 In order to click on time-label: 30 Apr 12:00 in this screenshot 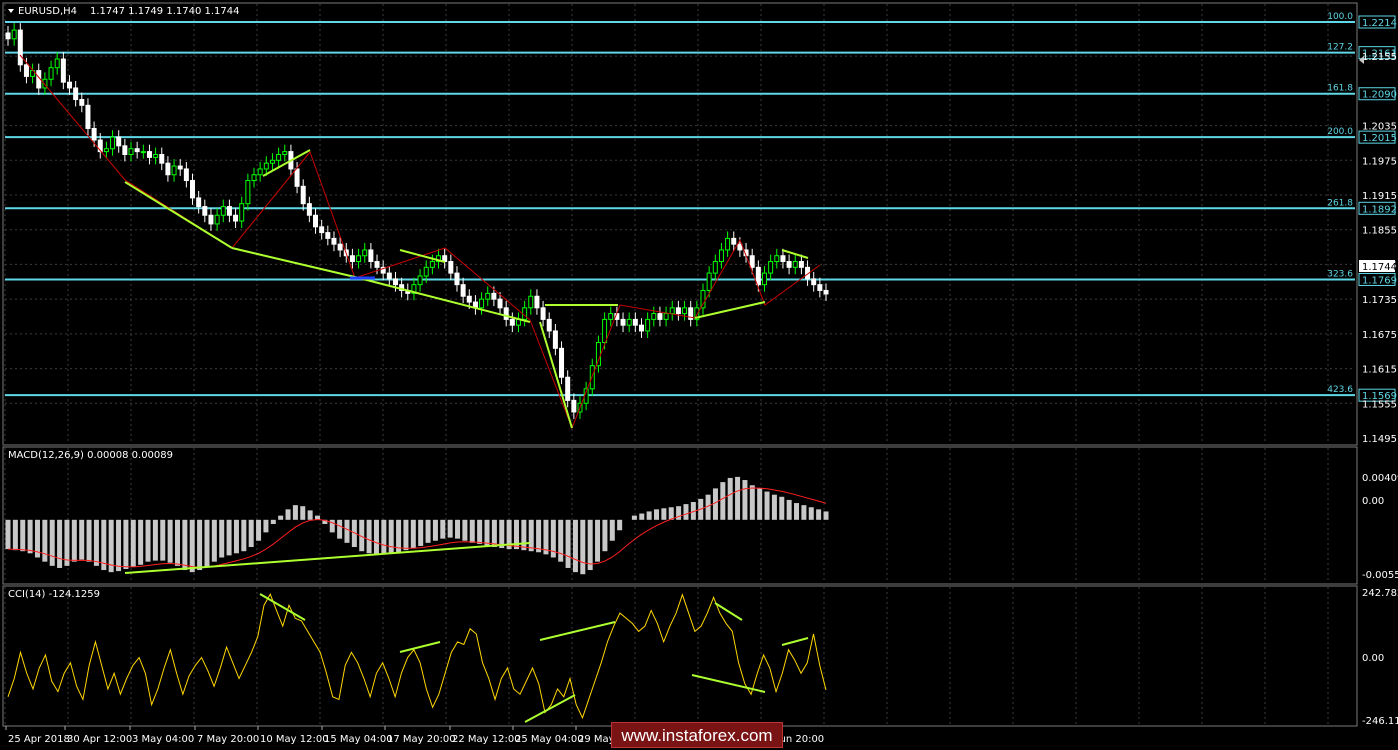, I will do `click(99, 739)`.